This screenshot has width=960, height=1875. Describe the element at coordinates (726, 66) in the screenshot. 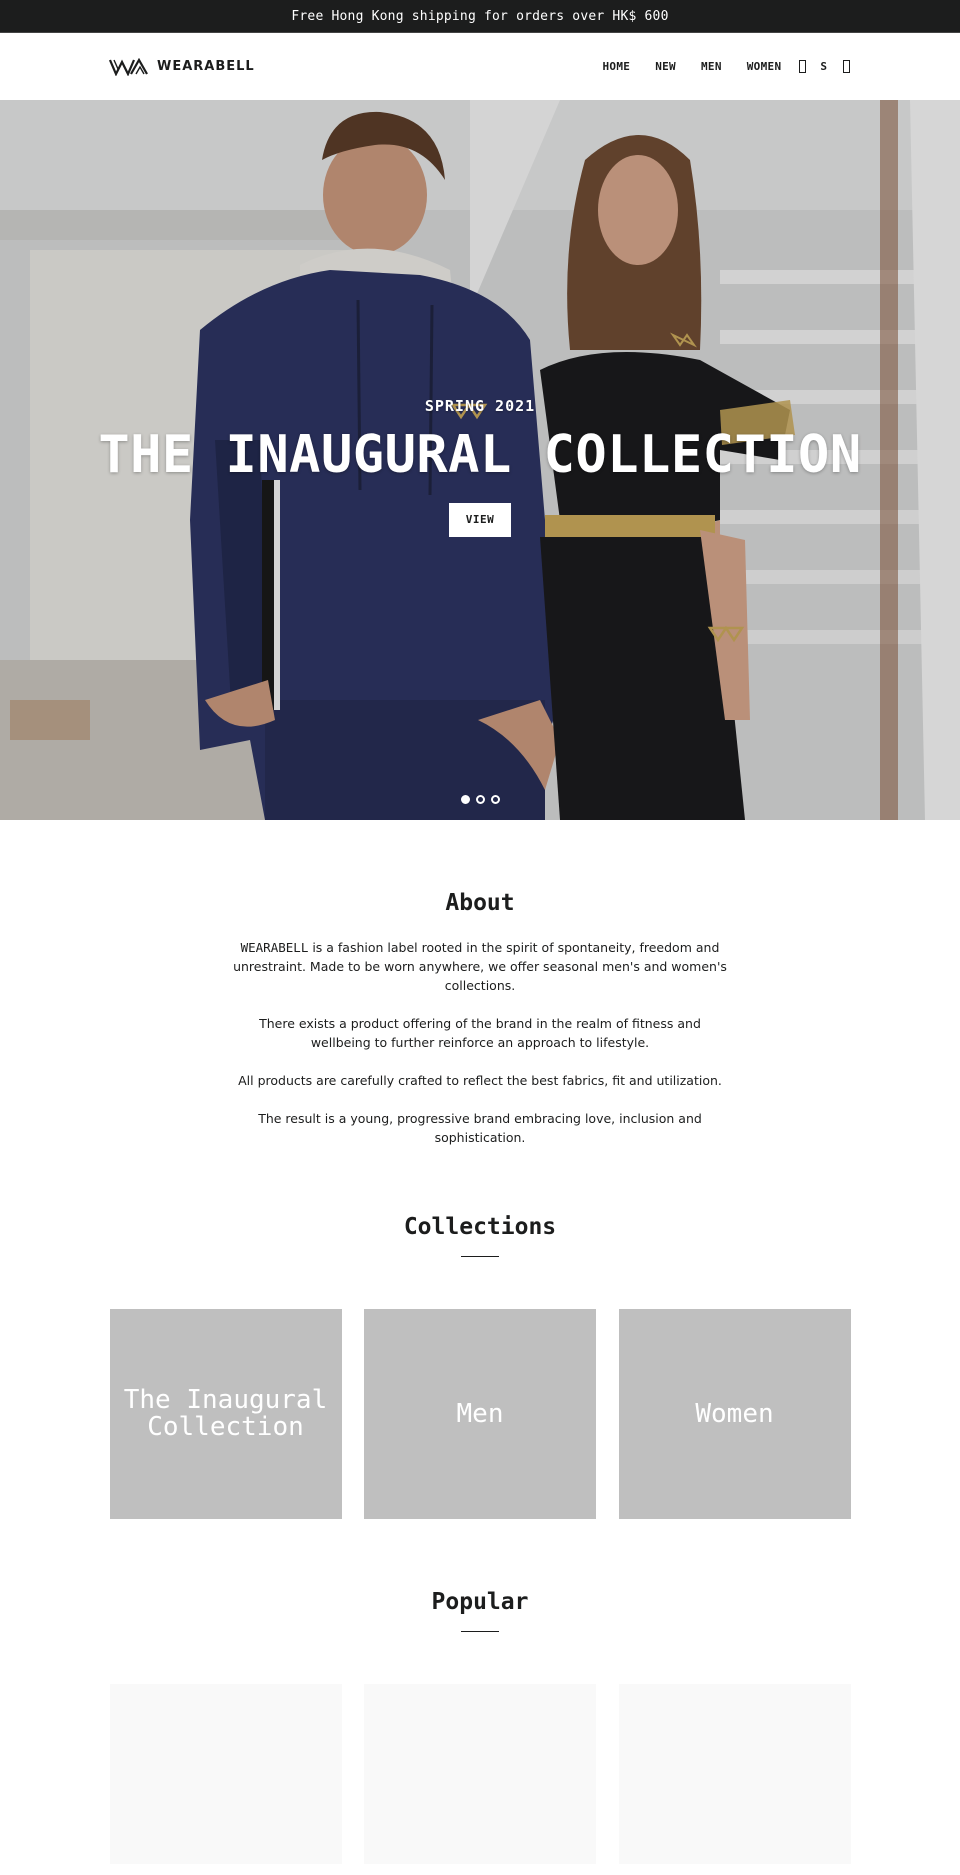

I see `main-nav: HOME NEW MEN WOMEN S` at that location.